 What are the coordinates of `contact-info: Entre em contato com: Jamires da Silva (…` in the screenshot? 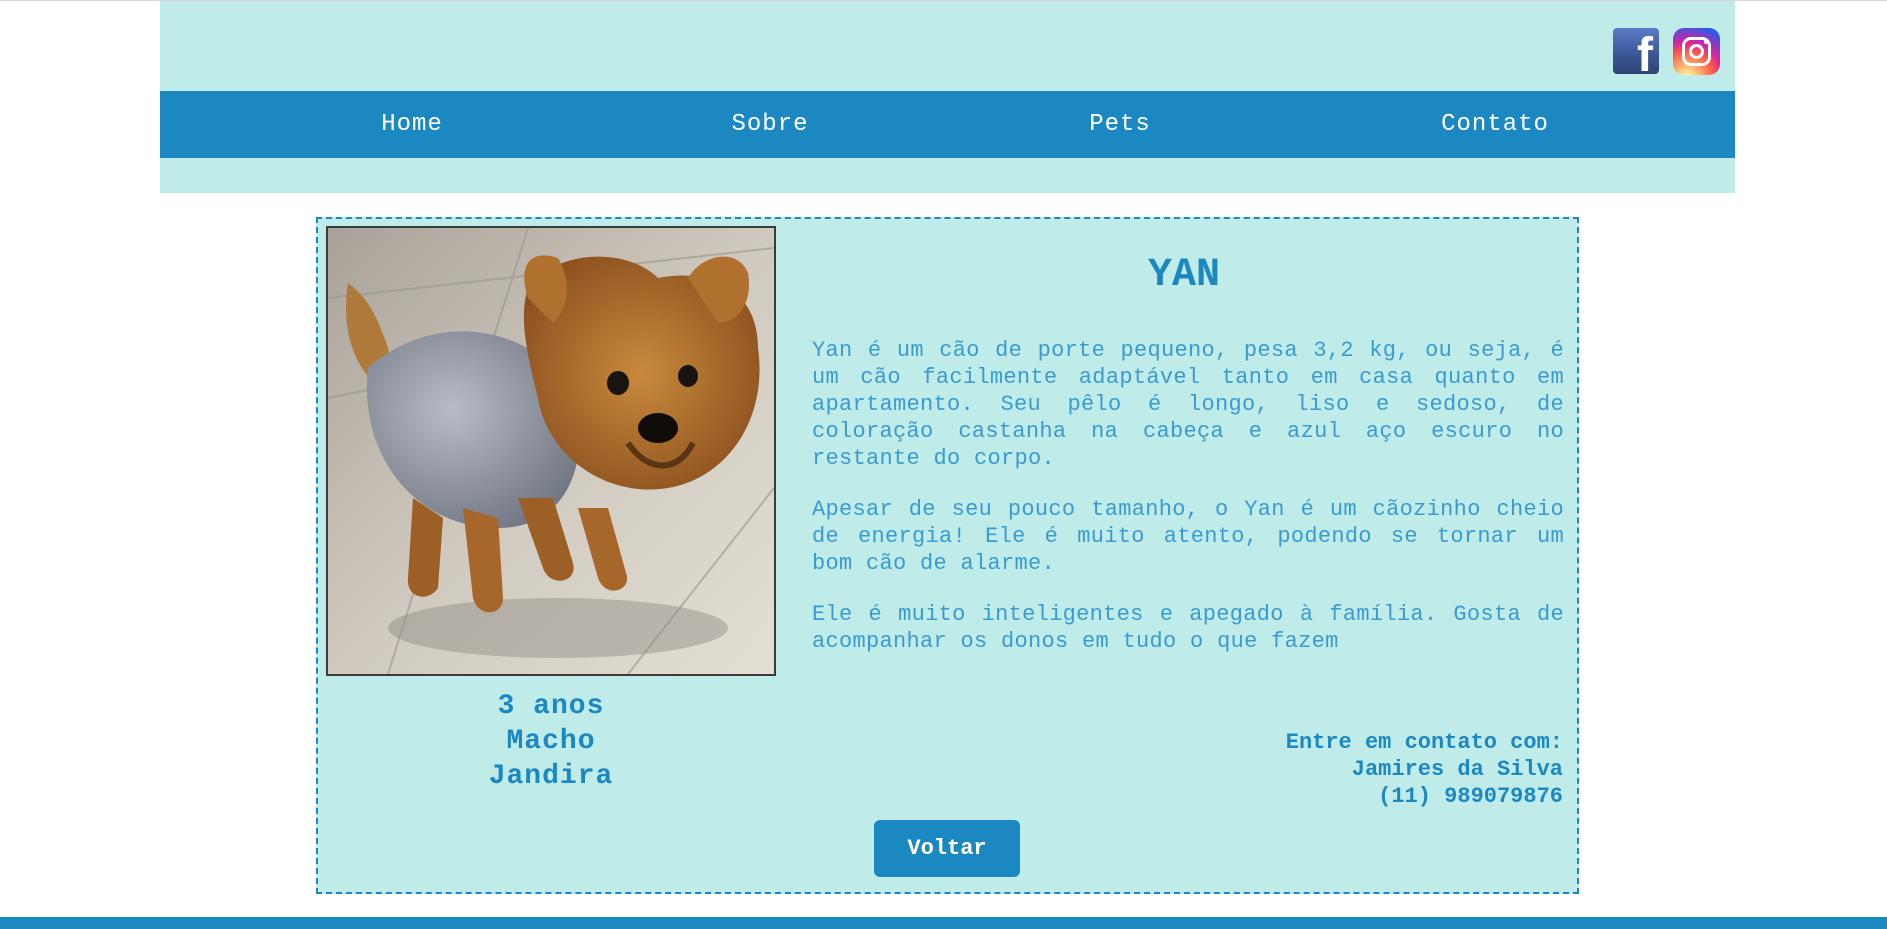 It's located at (1424, 769).